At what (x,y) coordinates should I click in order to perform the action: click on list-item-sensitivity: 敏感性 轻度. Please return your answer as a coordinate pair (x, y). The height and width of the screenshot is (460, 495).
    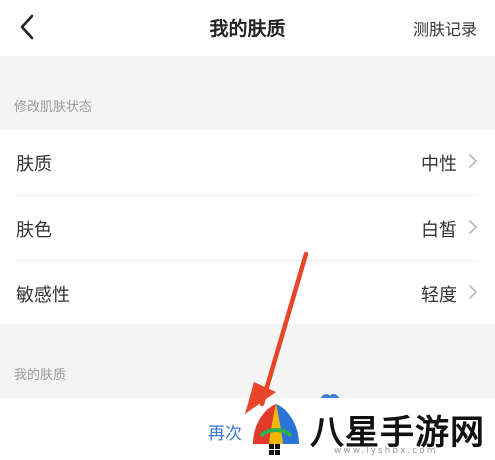
    Looking at the image, I should click on (247, 293).